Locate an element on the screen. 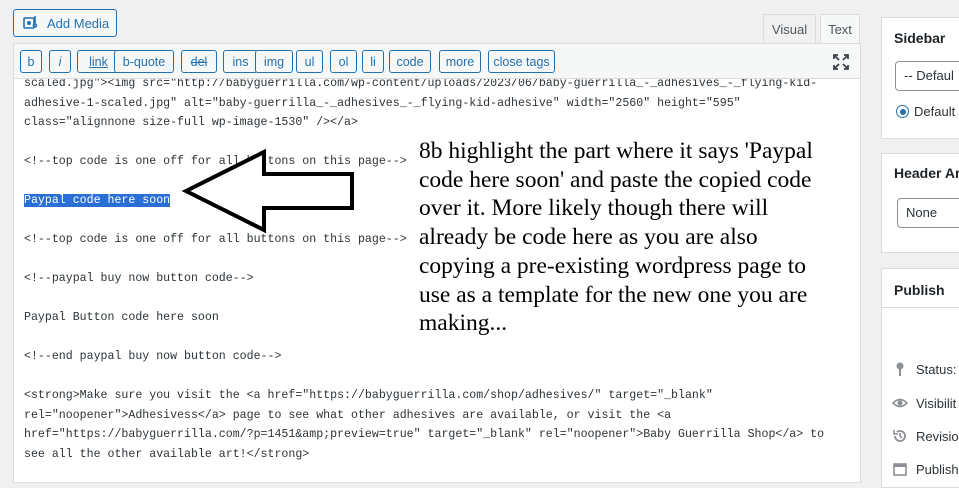  annotation-line: over it. More likely though there will is located at coordinates (594, 208).